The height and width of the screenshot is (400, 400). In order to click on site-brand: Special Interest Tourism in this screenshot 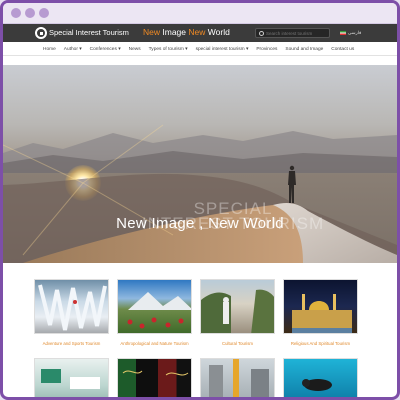, I will do `click(89, 32)`.